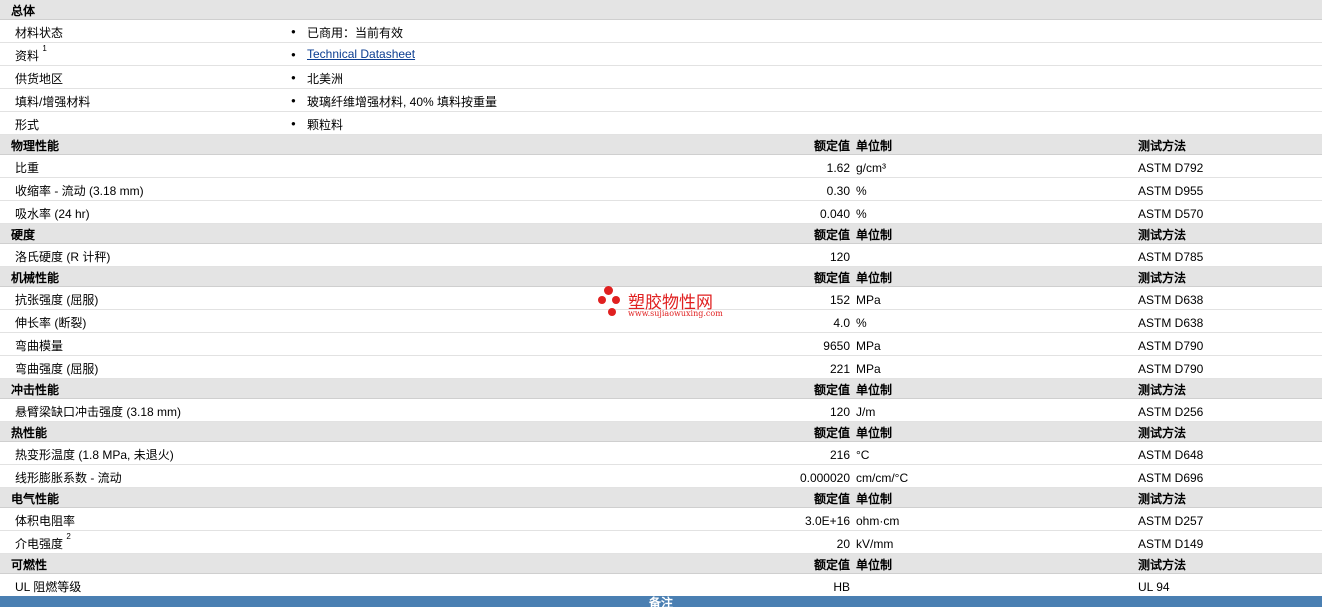  What do you see at coordinates (866, 412) in the screenshot?
I see `unit: J/m` at bounding box center [866, 412].